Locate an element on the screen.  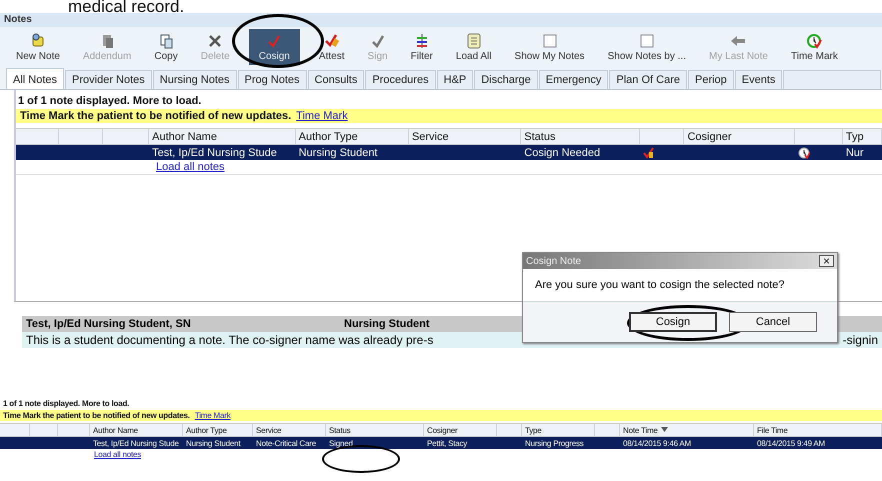
toolbar-button: Load All is located at coordinates (474, 47).